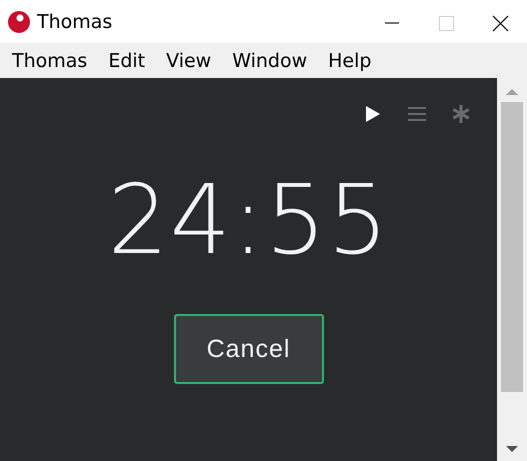 This screenshot has height=461, width=527. What do you see at coordinates (19, 22) in the screenshot?
I see `app-icon` at bounding box center [19, 22].